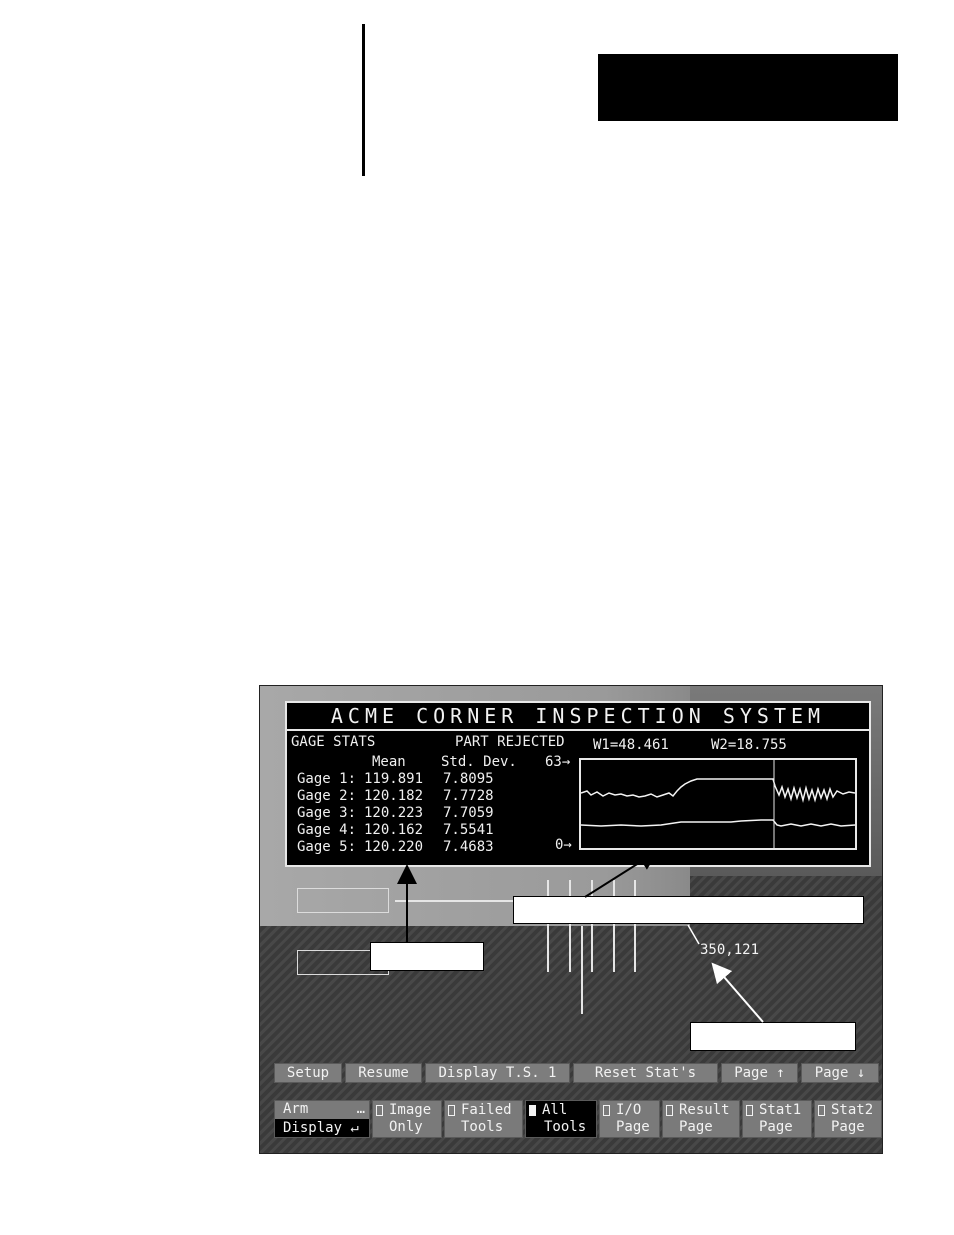 This screenshot has height=1235, width=954. Describe the element at coordinates (468, 813) in the screenshot. I see `gage-std-dev: 7.7059` at that location.